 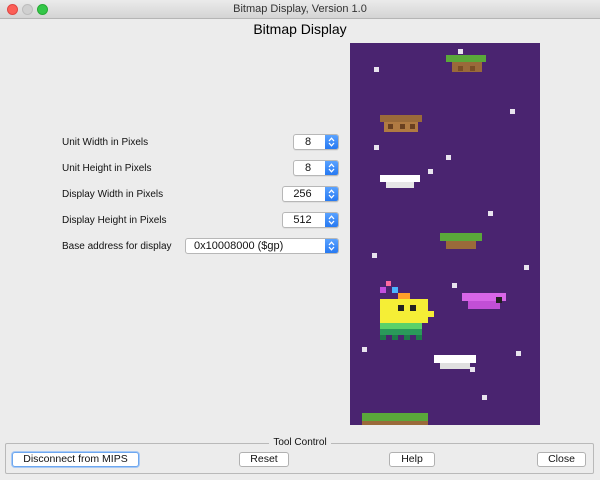 I want to click on unit-width-label: Unit Width in Pixels, so click(x=105, y=142).